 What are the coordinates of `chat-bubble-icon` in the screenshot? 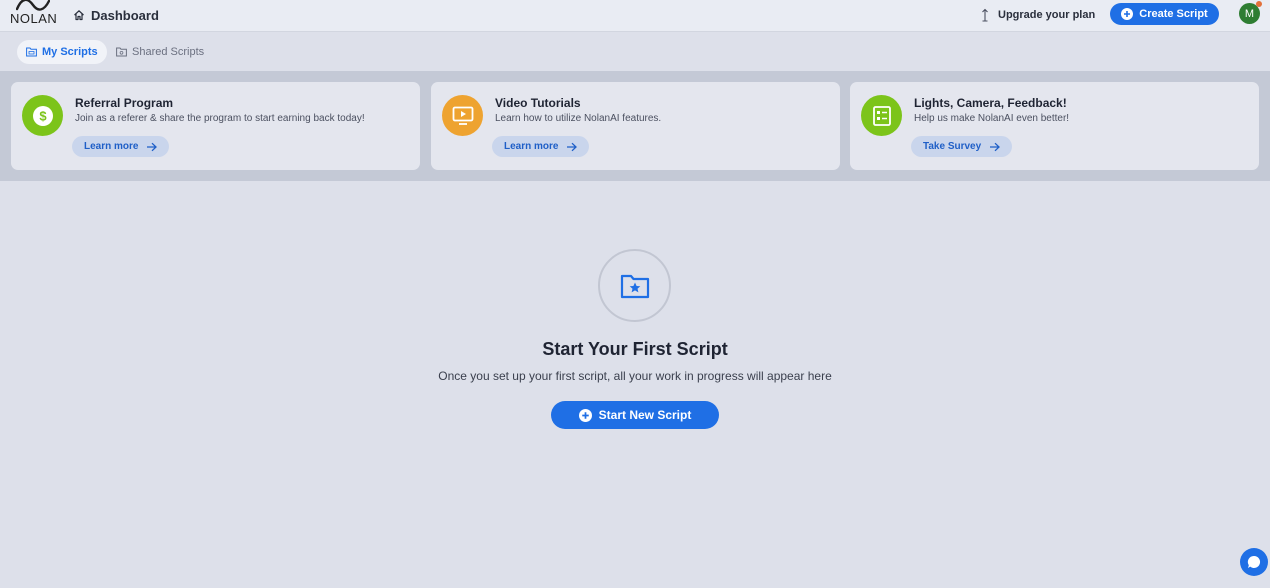 It's located at (1254, 561).